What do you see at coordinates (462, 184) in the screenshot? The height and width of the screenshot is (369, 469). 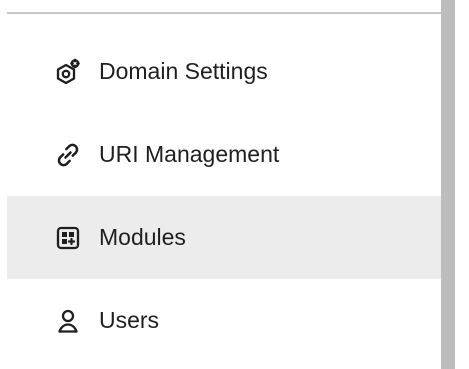 I see `right-gutter` at bounding box center [462, 184].